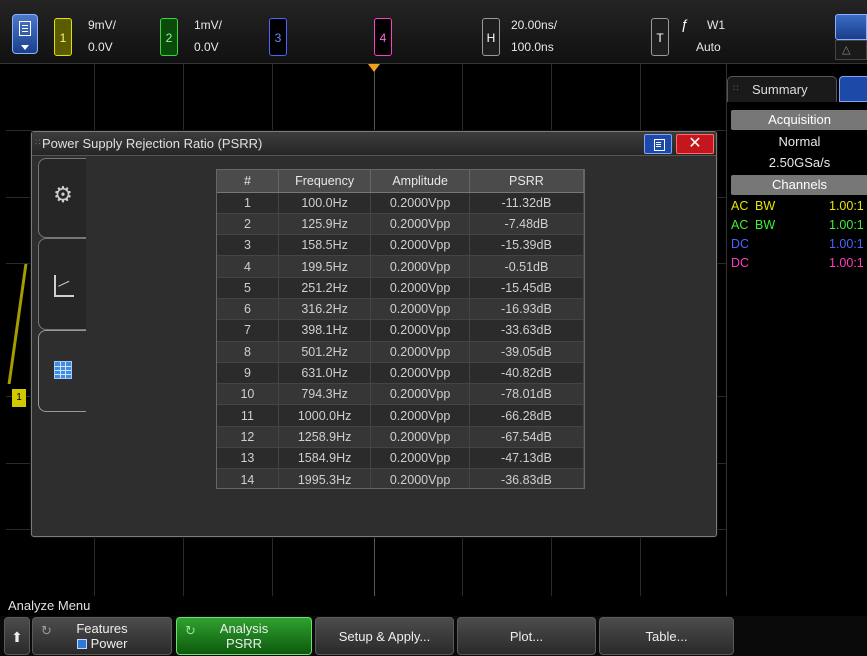 The image size is (867, 656). Describe the element at coordinates (100, 47) in the screenshot. I see `channel-1-offset: 0.0V` at that location.